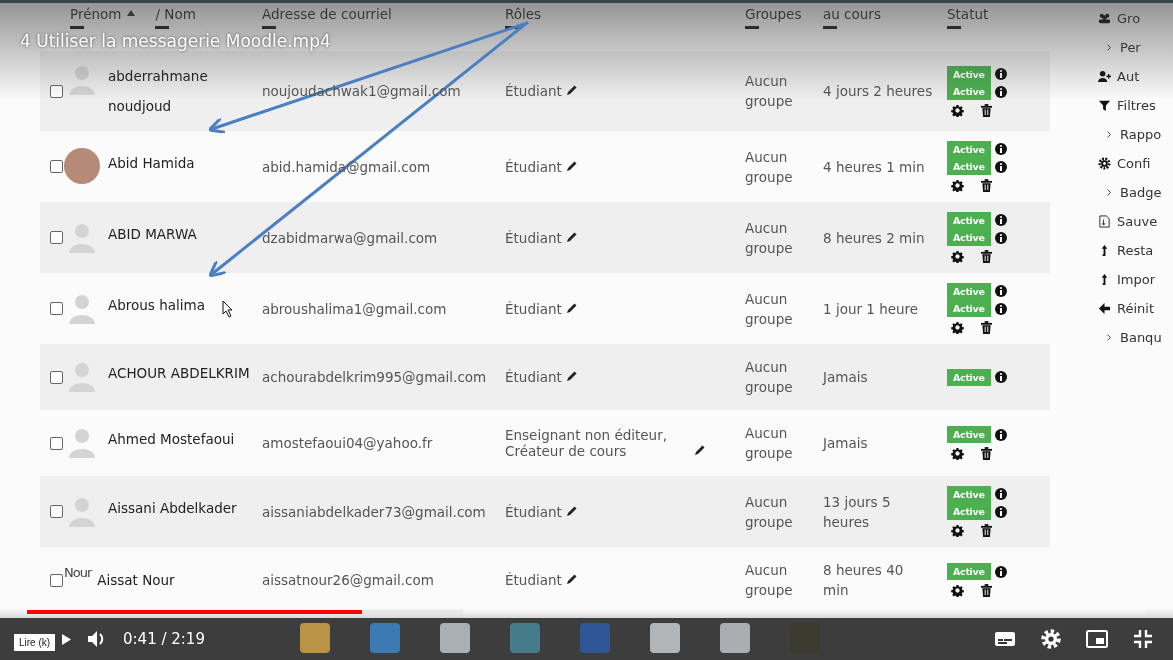 The height and width of the screenshot is (660, 1173). Describe the element at coordinates (1141, 337) in the screenshot. I see `sidebar-link: Banqu` at that location.